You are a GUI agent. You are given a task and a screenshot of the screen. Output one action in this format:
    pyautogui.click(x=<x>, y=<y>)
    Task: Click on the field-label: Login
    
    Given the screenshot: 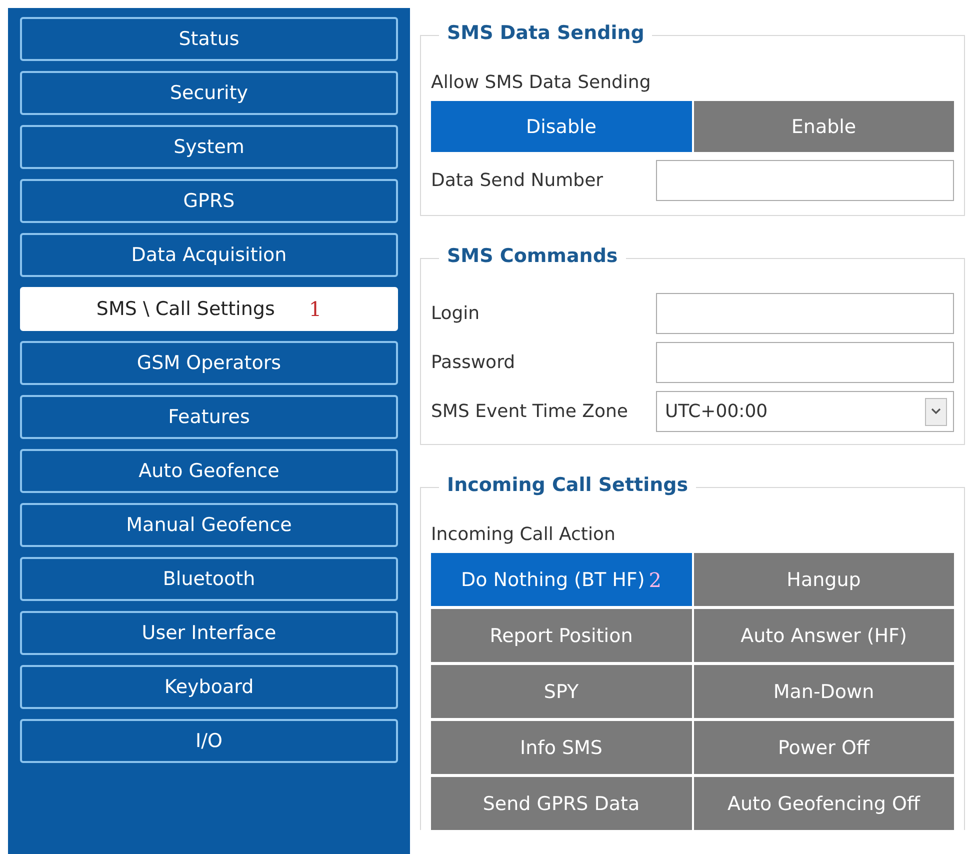 What is the action you would take?
    pyautogui.click(x=455, y=313)
    